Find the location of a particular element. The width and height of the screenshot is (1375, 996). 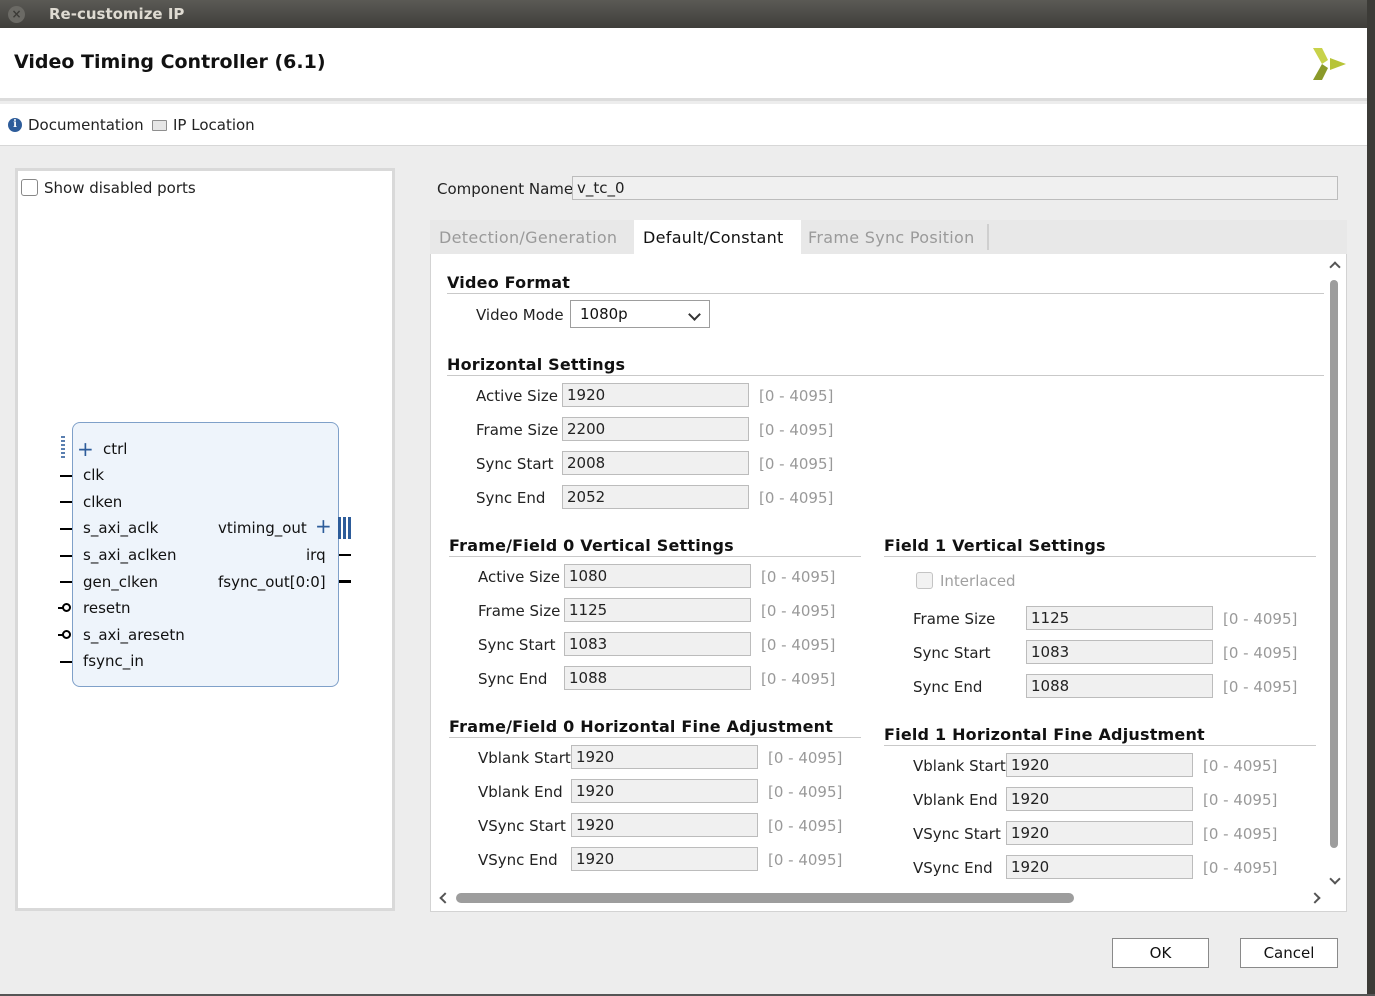

cancel-button: Cancel is located at coordinates (1289, 953).